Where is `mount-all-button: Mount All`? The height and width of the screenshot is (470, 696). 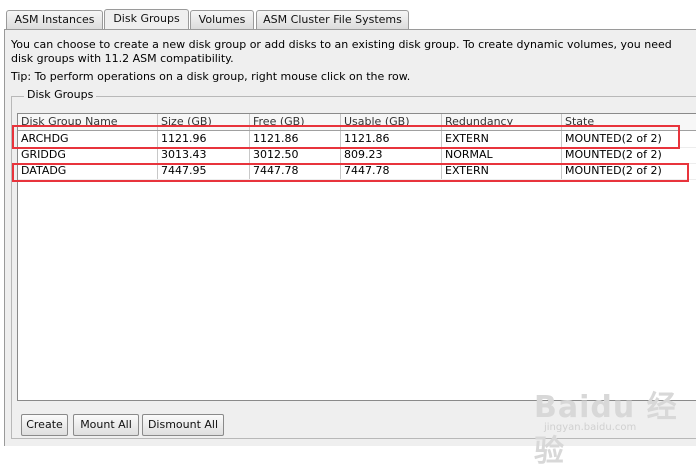 mount-all-button: Mount All is located at coordinates (106, 425).